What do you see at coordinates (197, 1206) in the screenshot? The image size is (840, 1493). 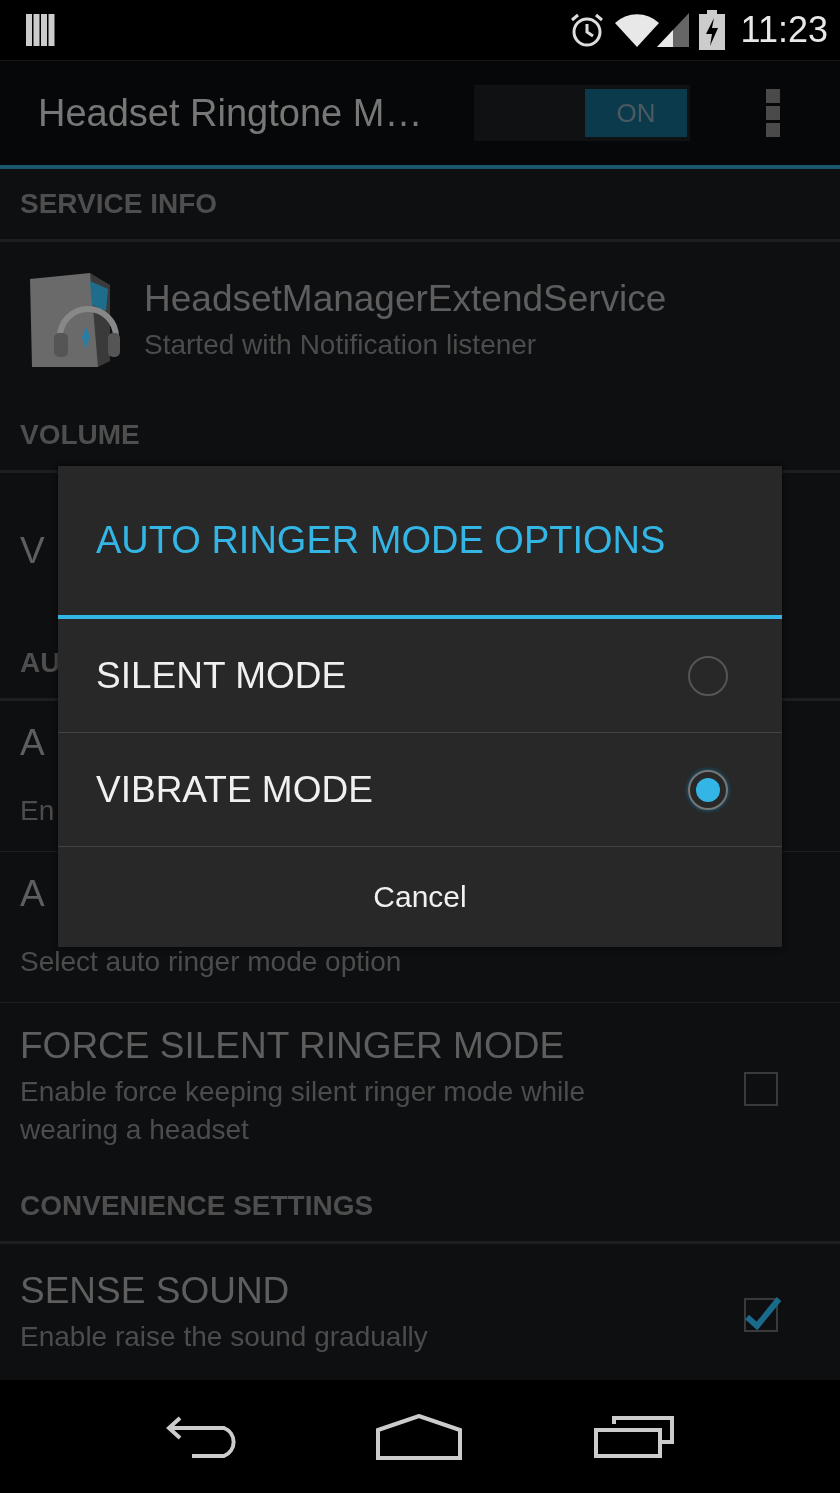 I see `section-header: CONVENIENCE SETTINGS` at bounding box center [197, 1206].